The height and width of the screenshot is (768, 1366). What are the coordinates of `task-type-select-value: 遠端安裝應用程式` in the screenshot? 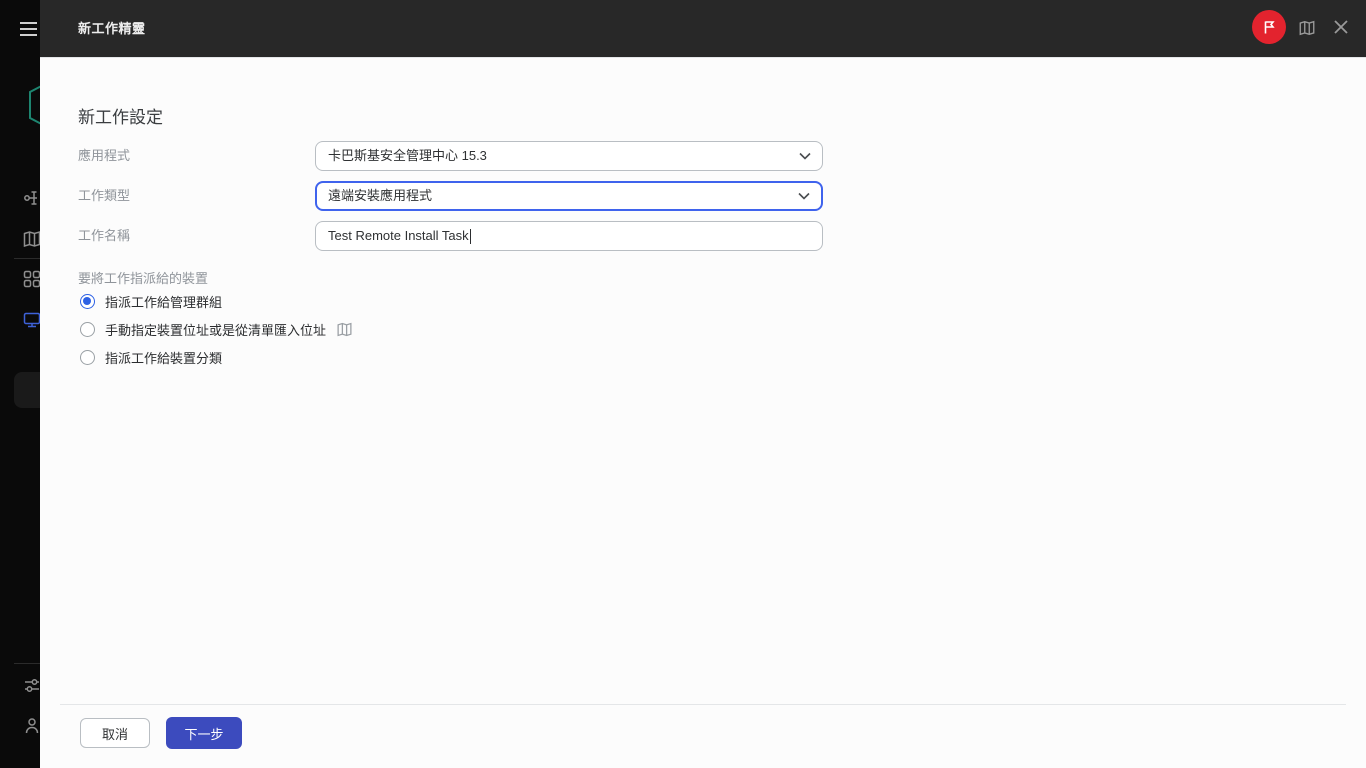 It's located at (380, 195).